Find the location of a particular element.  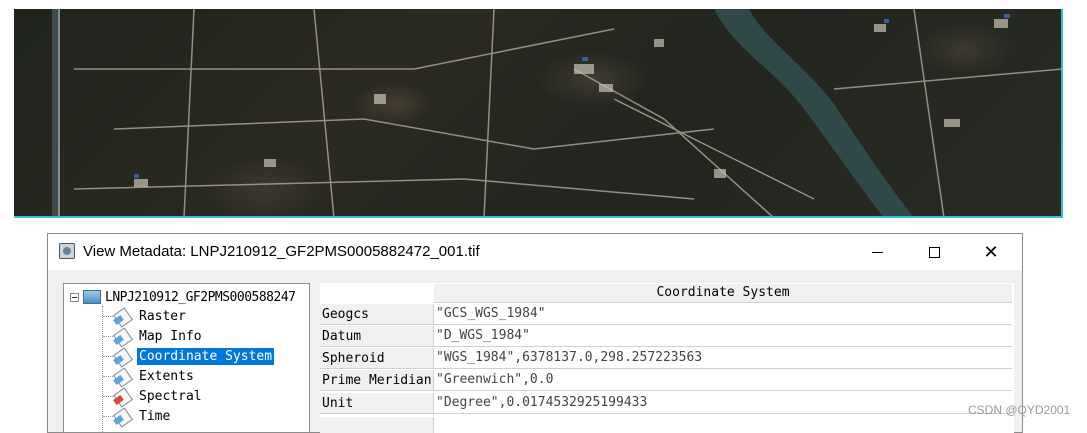

table-row: Prime Meridian "Greenwich",0.0 is located at coordinates (667, 381).